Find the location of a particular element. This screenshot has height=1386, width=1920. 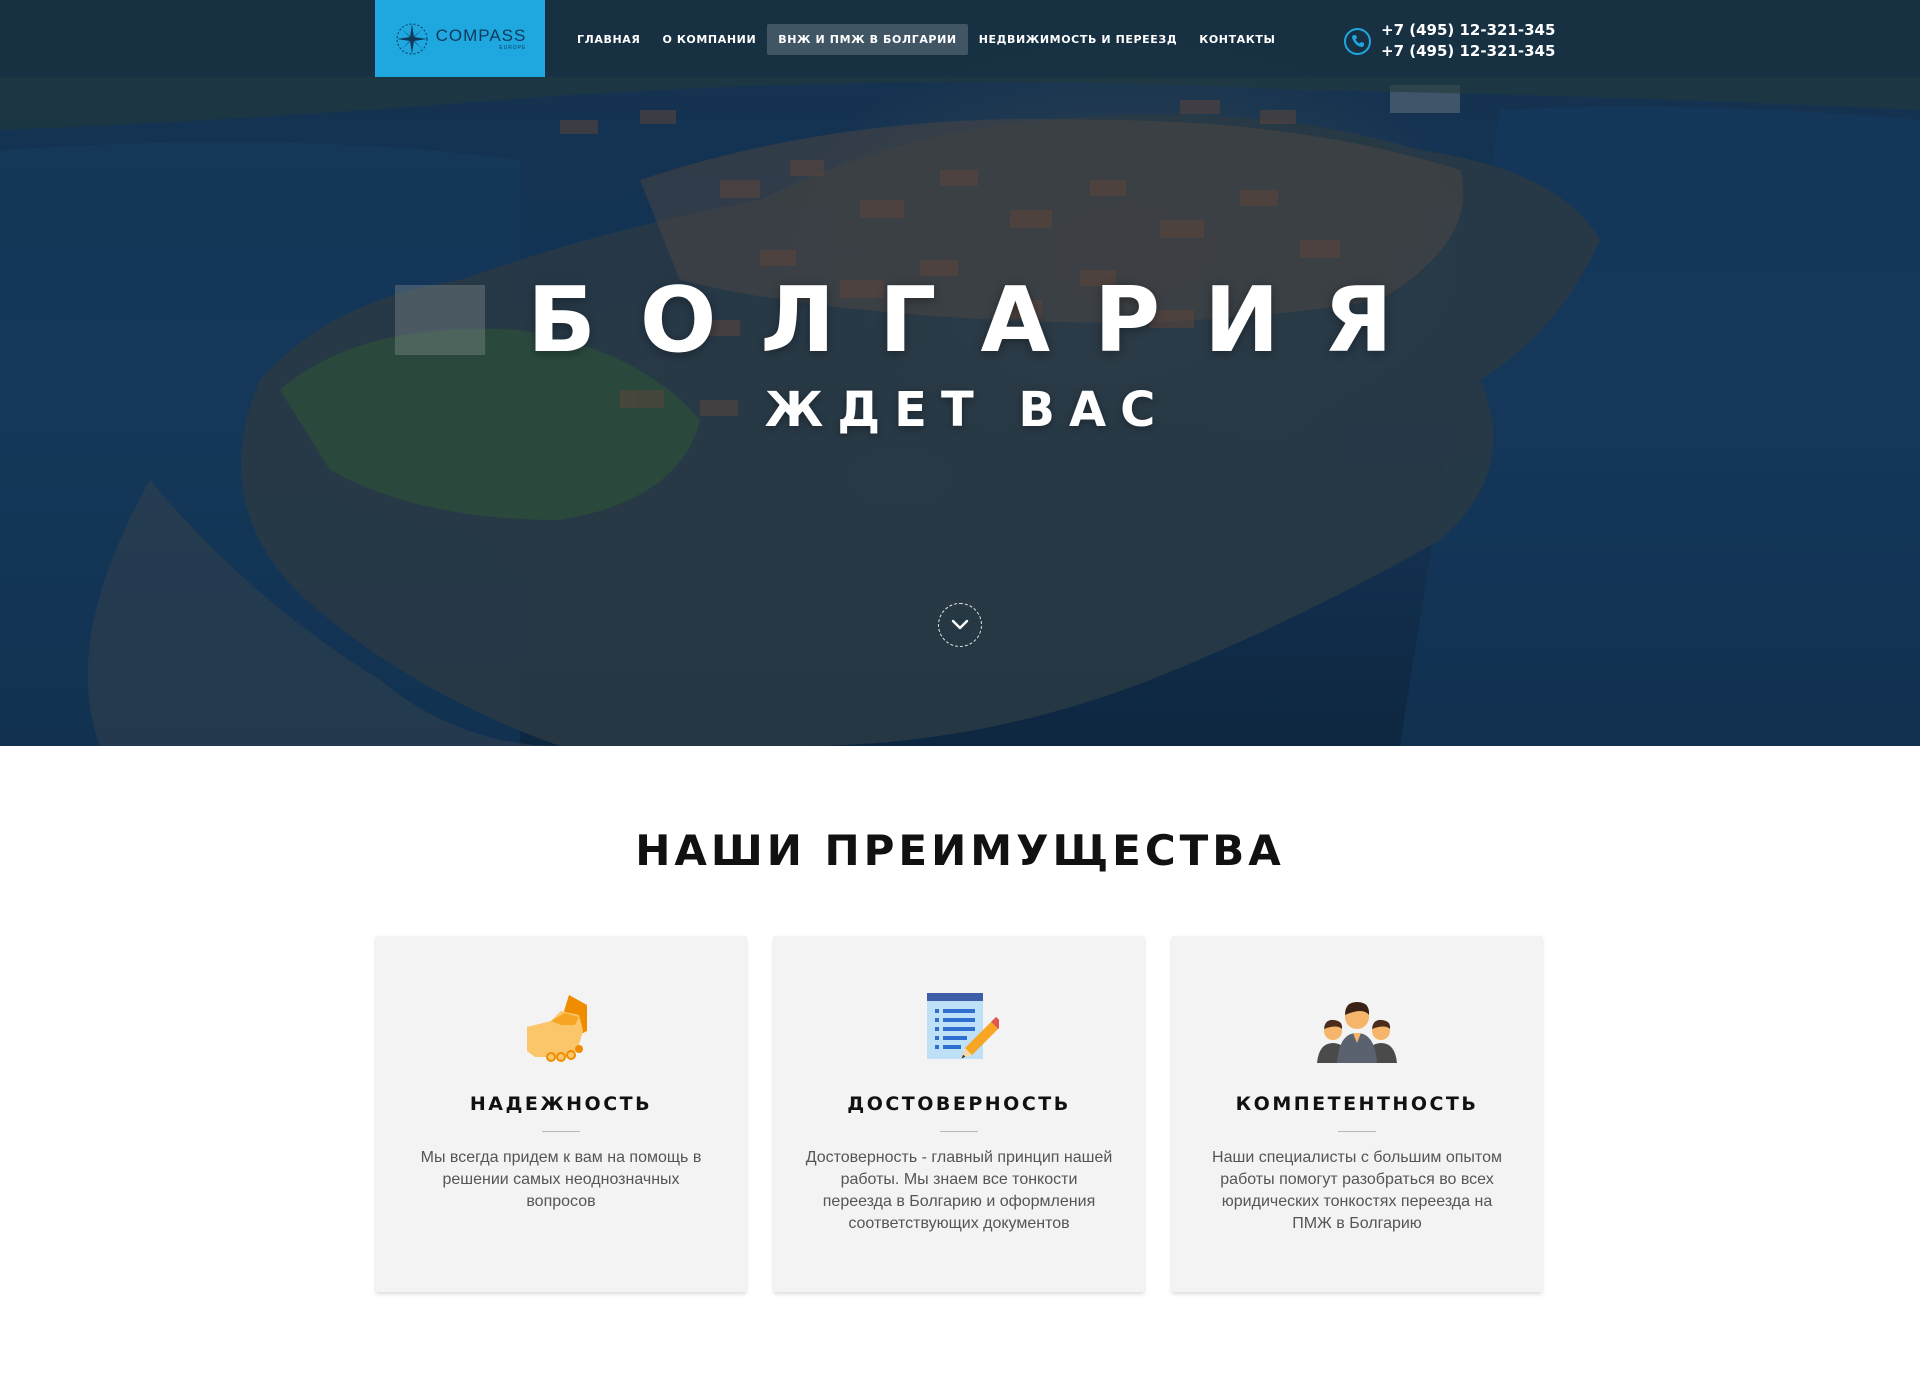

advantages-title: НАШИ ПРЕИМУЩЕСТВА is located at coordinates (960, 850).